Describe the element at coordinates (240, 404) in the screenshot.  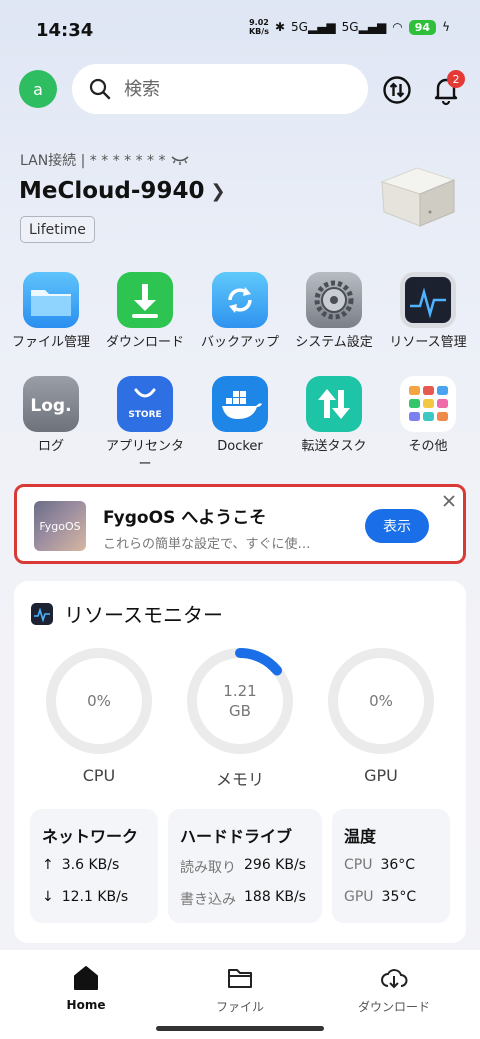
I see `docker-icon` at that location.